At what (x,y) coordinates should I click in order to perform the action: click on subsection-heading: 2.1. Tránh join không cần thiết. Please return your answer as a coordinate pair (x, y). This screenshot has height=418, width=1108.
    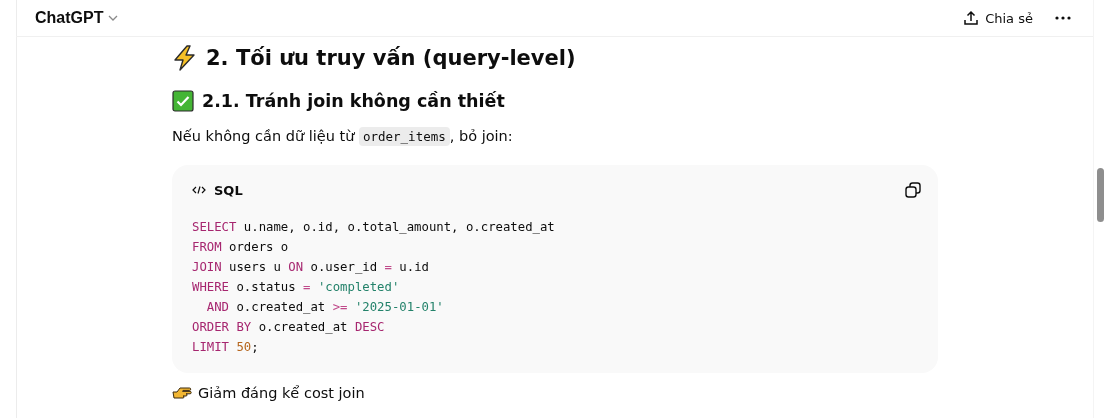
    Looking at the image, I should click on (353, 101).